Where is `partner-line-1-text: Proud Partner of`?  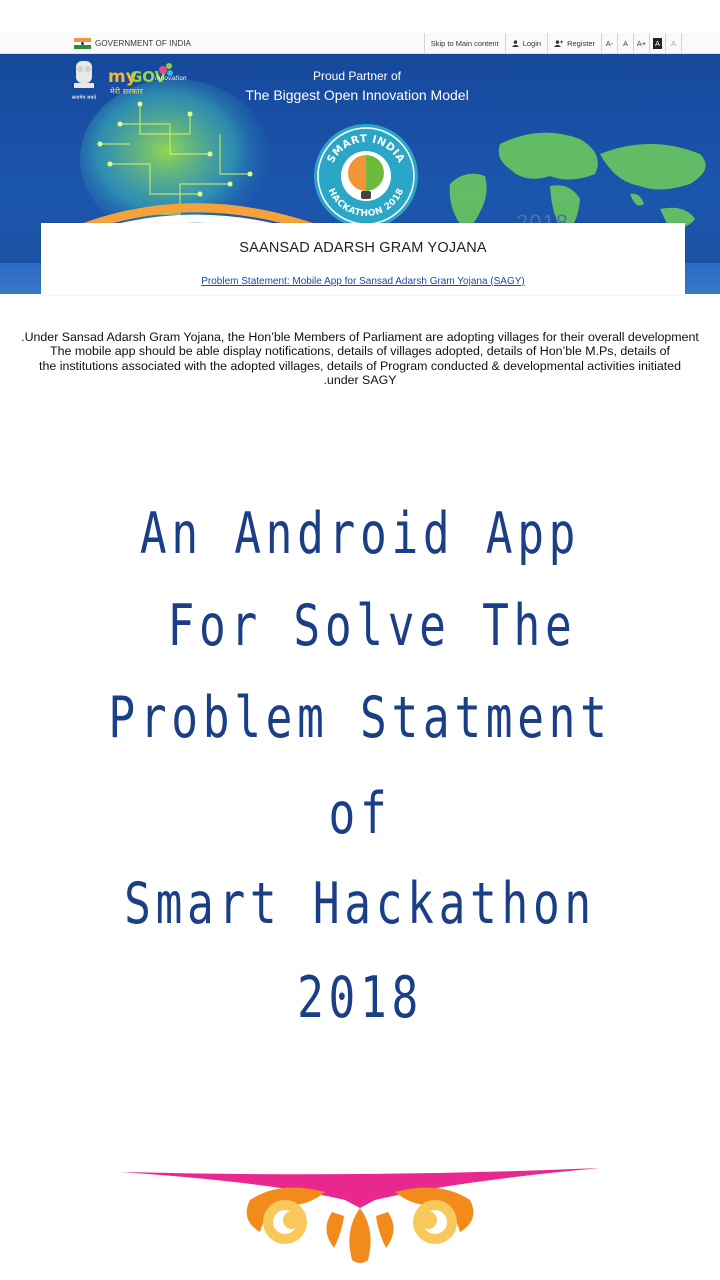 partner-line-1-text: Proud Partner of is located at coordinates (357, 76).